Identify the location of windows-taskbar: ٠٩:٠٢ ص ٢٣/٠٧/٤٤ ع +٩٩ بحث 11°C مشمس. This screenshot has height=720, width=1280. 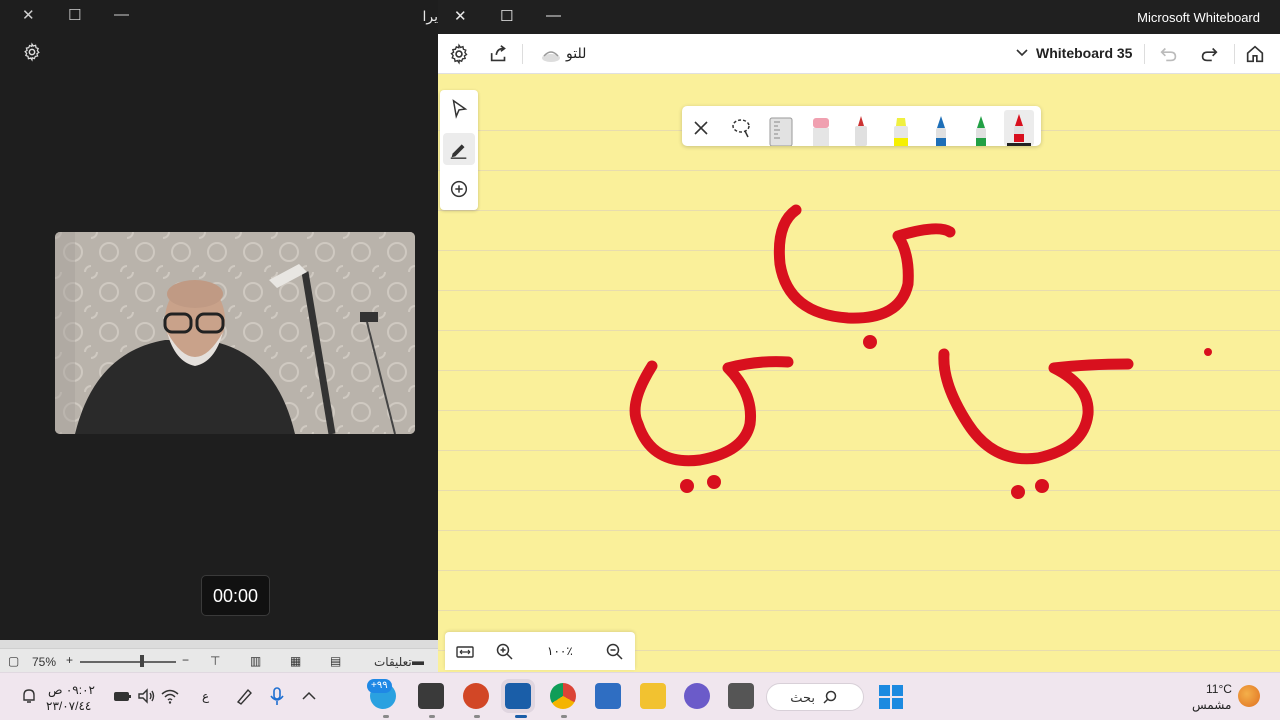
(640, 696).